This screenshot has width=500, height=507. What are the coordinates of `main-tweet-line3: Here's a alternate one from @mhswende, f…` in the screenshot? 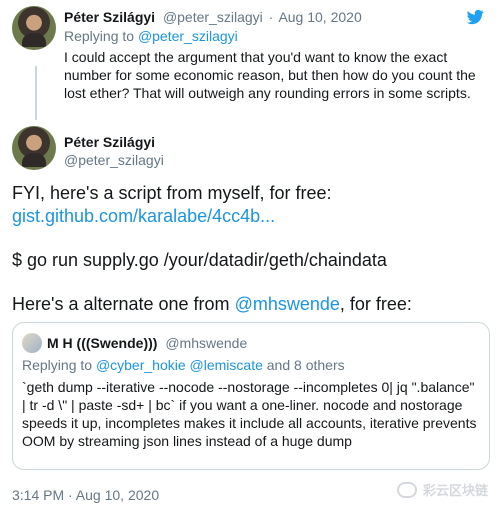 It's located at (212, 304).